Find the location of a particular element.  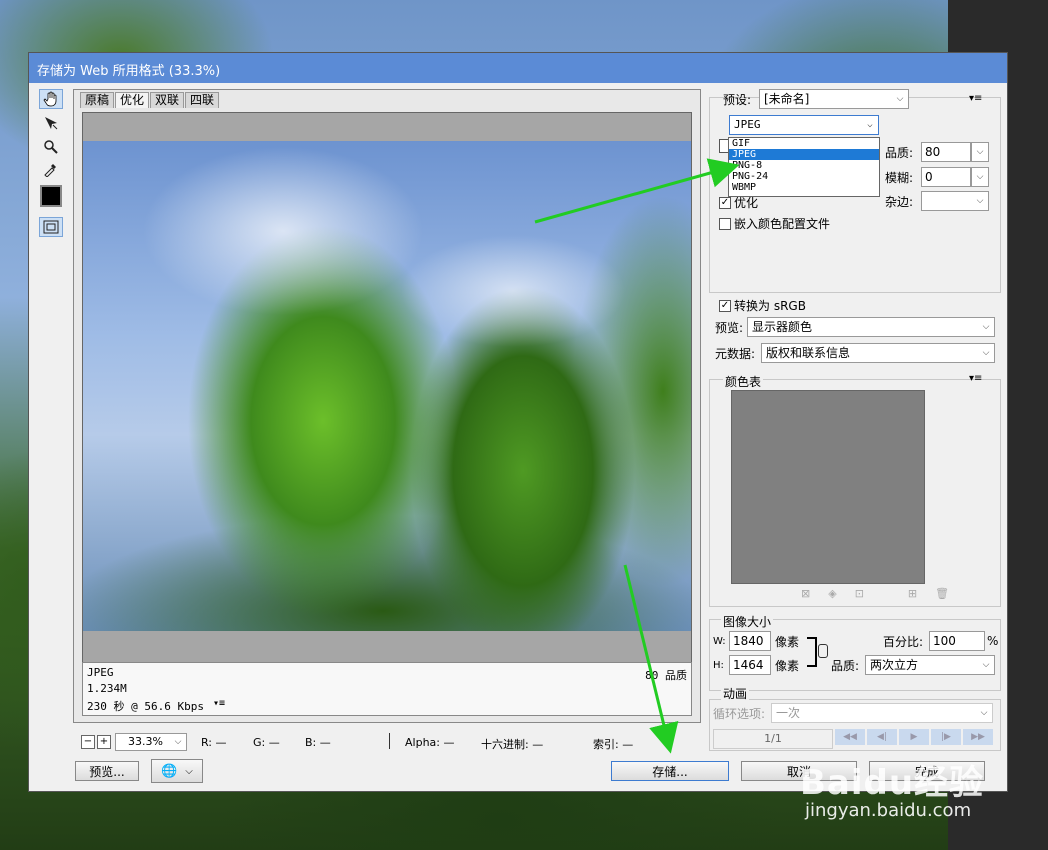

width-row: W: 1840 像素 is located at coordinates (756, 641).